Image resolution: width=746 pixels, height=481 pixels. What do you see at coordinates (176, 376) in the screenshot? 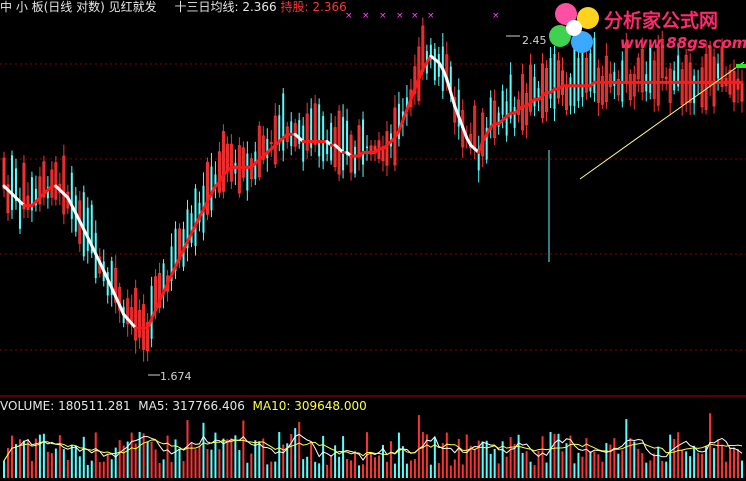
I see `annotation-low-label: 1.674` at bounding box center [176, 376].